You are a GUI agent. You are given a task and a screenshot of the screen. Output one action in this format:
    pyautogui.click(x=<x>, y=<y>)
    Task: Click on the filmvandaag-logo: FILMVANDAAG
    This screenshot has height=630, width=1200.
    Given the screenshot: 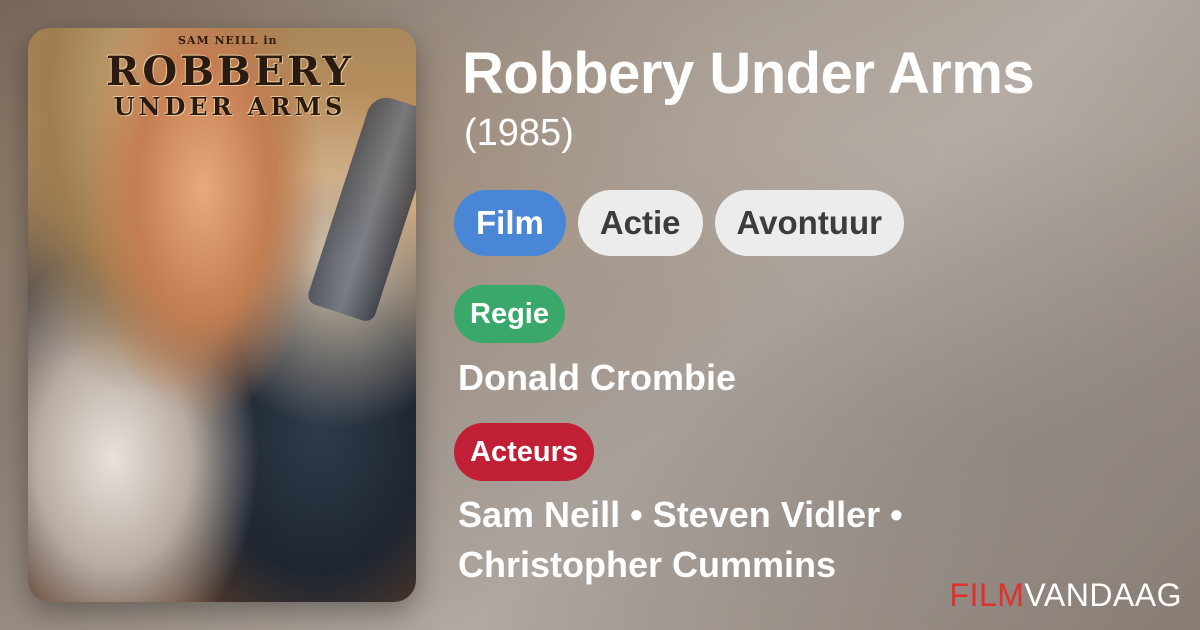 What is the action you would take?
    pyautogui.click(x=1066, y=595)
    